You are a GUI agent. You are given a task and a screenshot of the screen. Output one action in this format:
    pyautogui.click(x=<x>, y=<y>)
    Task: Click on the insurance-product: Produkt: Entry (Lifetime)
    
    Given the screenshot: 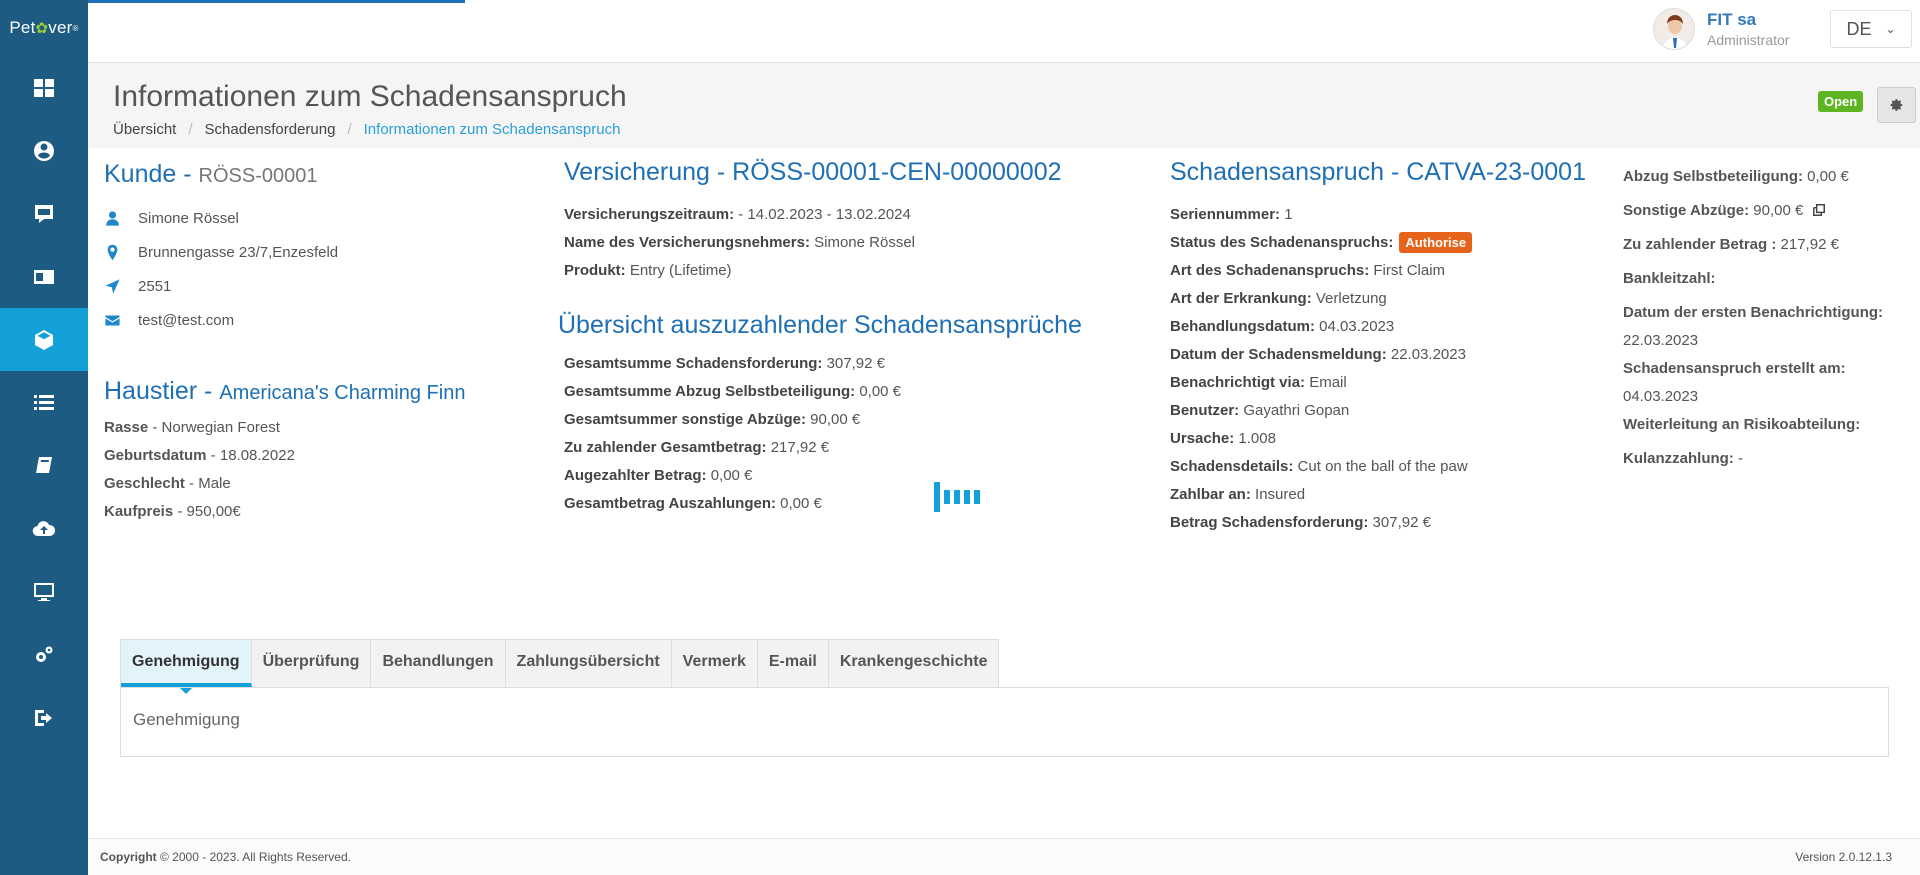 What is the action you would take?
    pyautogui.click(x=648, y=270)
    